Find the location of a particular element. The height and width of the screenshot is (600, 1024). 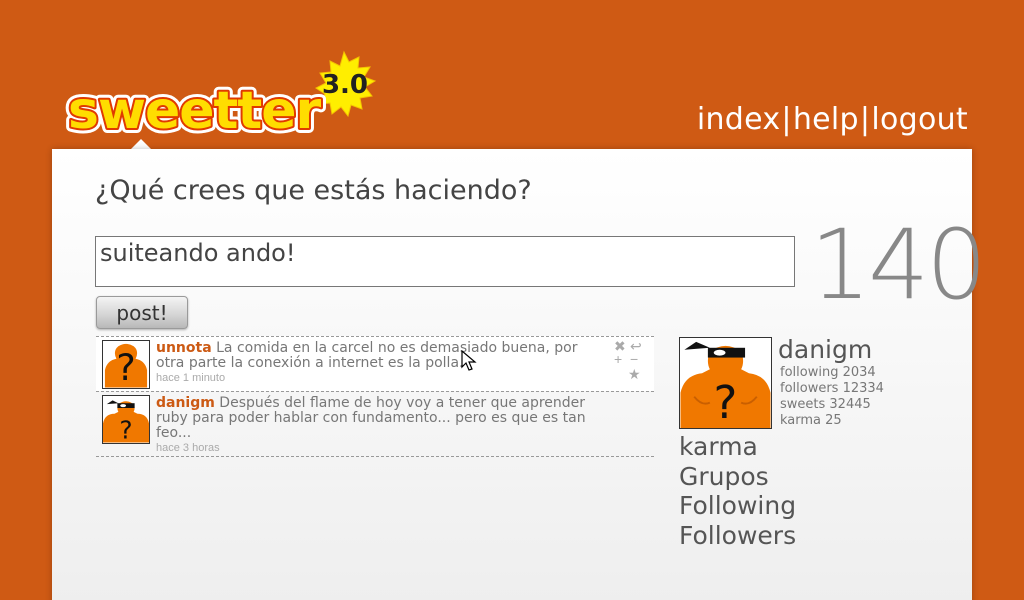

logo-version: 3.0 is located at coordinates (345, 85).